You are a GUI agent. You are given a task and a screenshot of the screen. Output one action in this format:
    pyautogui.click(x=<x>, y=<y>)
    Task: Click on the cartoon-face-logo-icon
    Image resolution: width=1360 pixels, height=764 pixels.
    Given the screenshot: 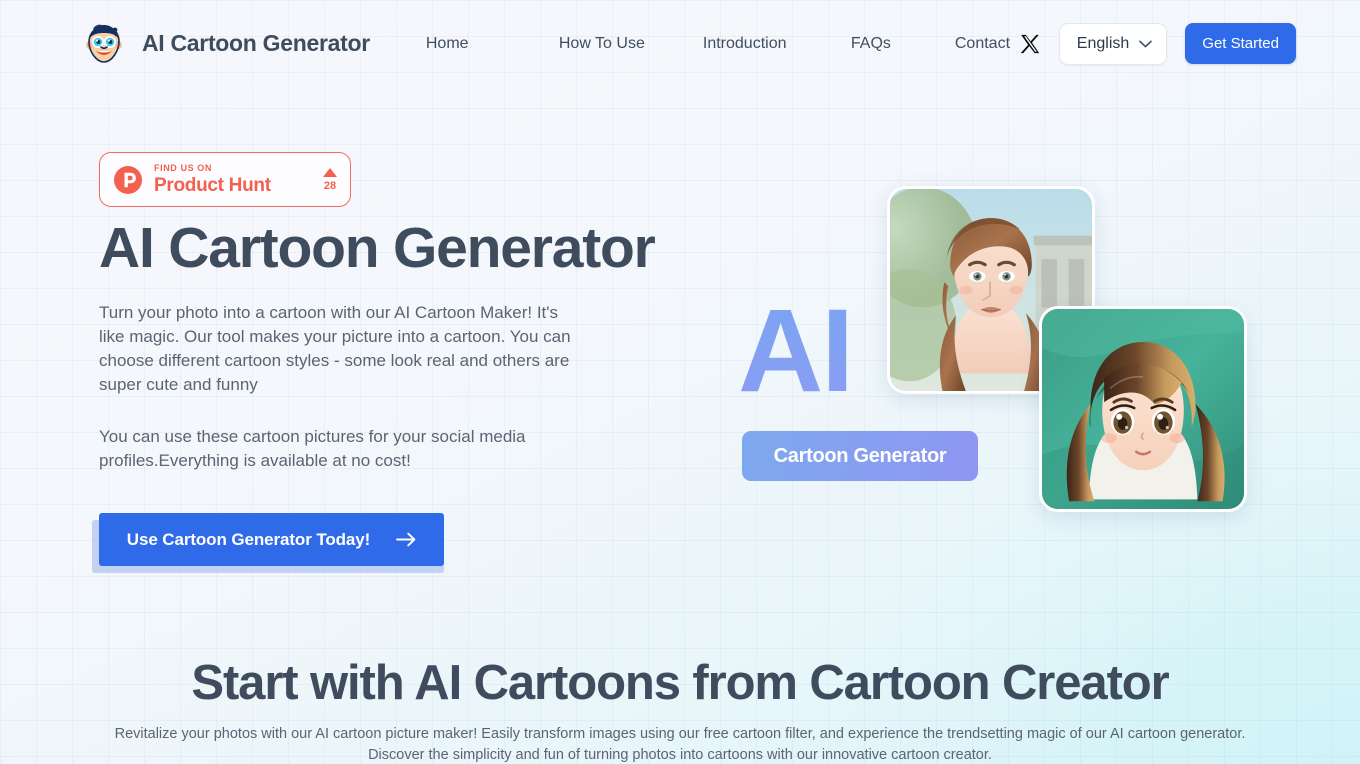 What is the action you would take?
    pyautogui.click(x=104, y=44)
    